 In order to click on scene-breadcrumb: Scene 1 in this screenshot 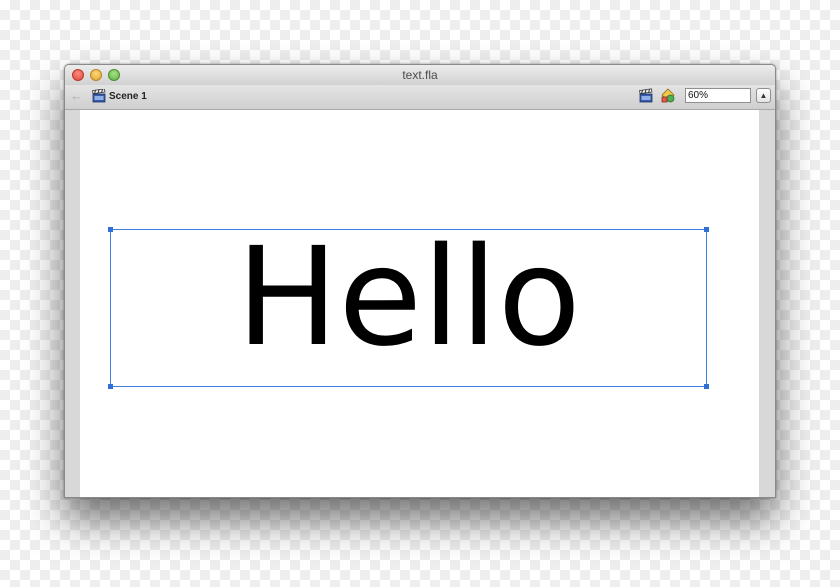, I will do `click(128, 96)`.